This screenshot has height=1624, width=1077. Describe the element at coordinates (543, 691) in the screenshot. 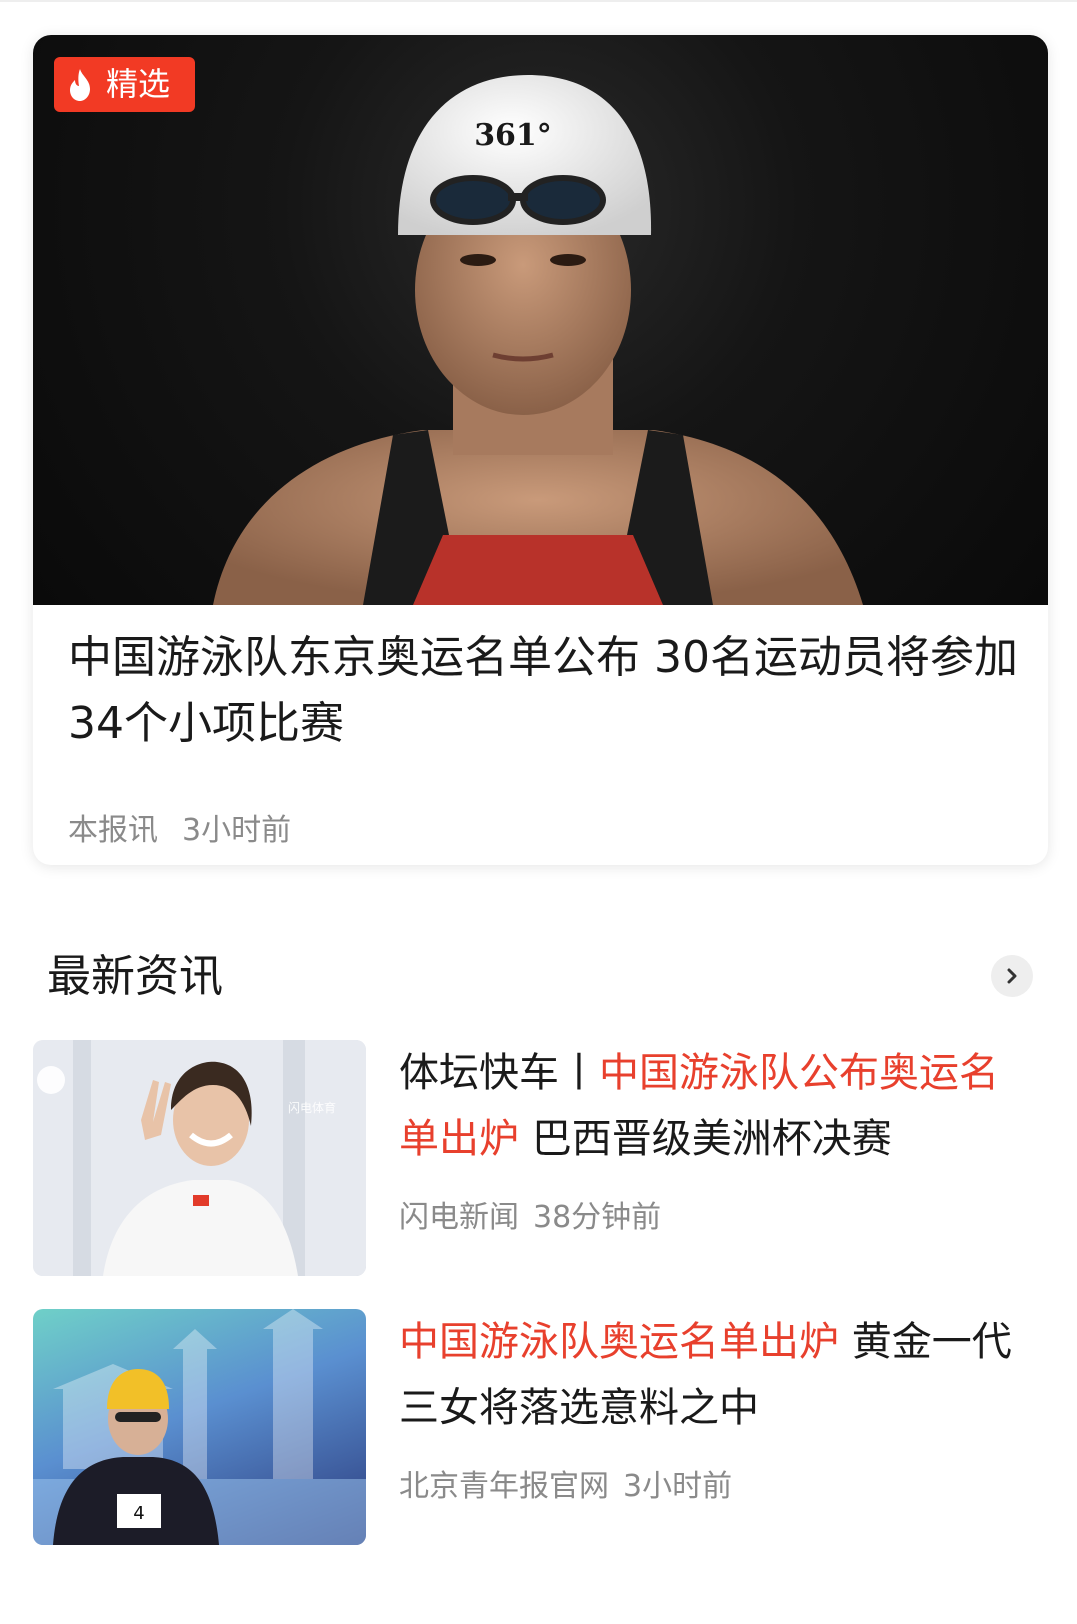

I see `featured-title: 中国游泳队东京奥运名单公布 30名运动员将参加34个小项比赛` at that location.